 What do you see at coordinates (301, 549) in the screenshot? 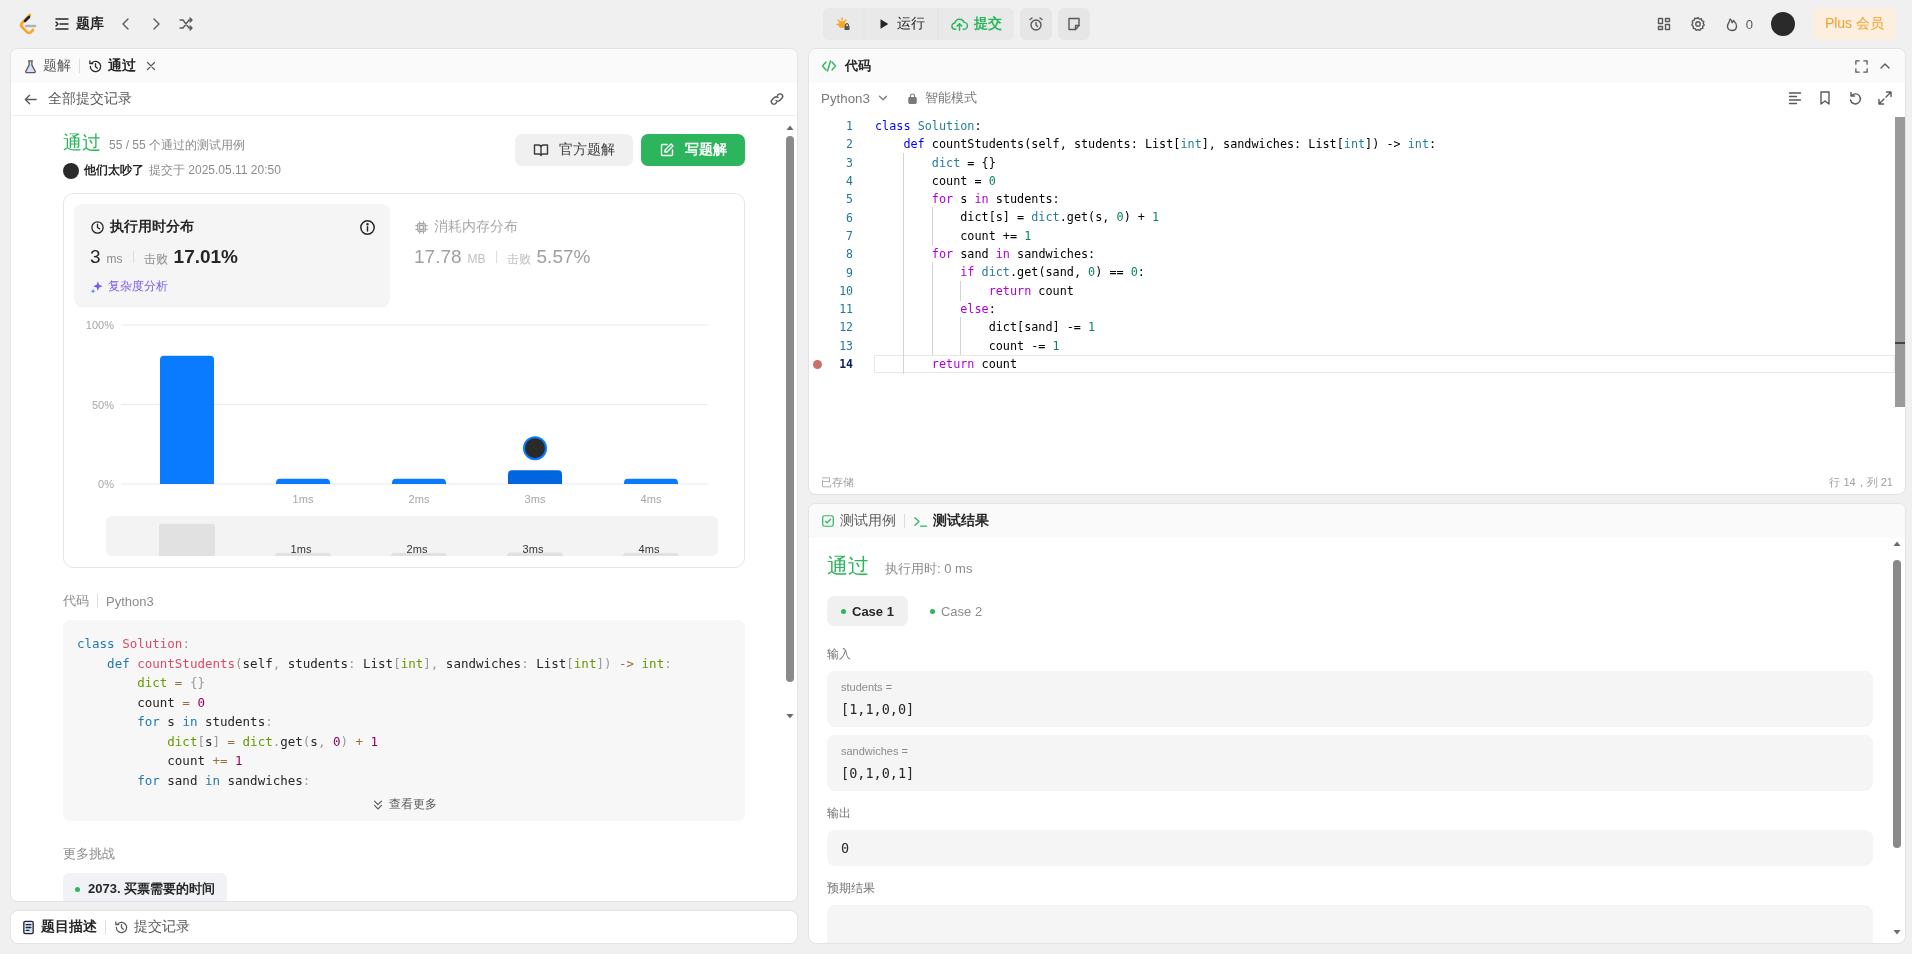
I see `overview-label: 1ms` at bounding box center [301, 549].